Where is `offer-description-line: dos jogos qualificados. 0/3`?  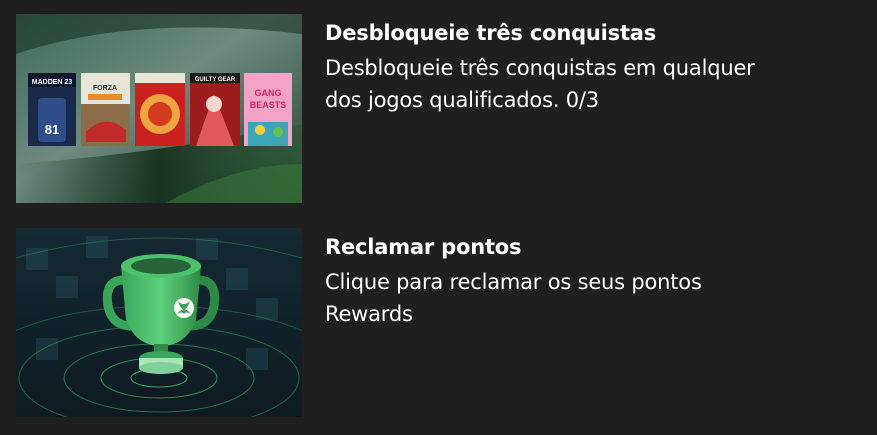
offer-description-line: dos jogos qualificados. 0/3 is located at coordinates (462, 100).